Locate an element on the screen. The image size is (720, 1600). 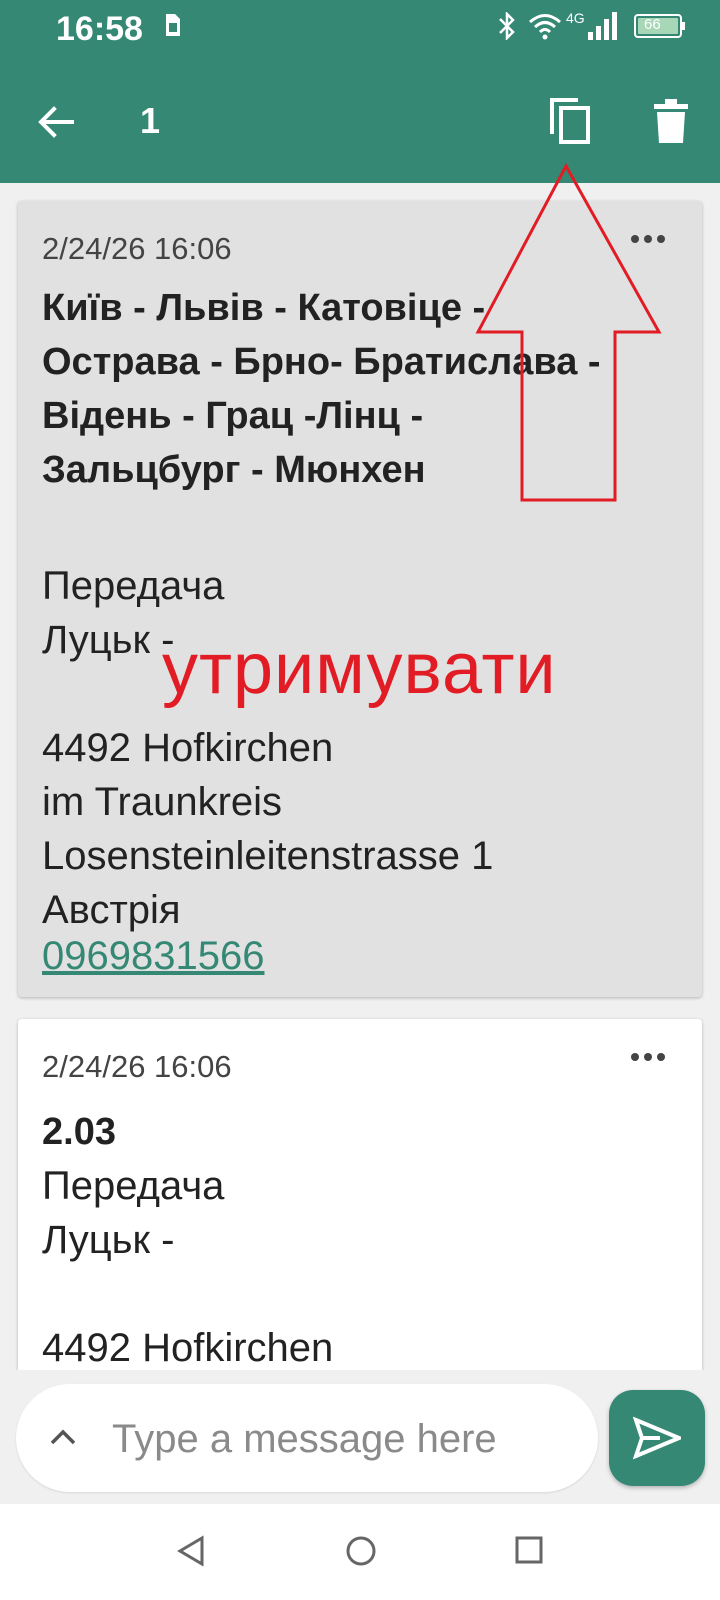
status-bar: 16:58 4G 66 is located at coordinates (360, 30).